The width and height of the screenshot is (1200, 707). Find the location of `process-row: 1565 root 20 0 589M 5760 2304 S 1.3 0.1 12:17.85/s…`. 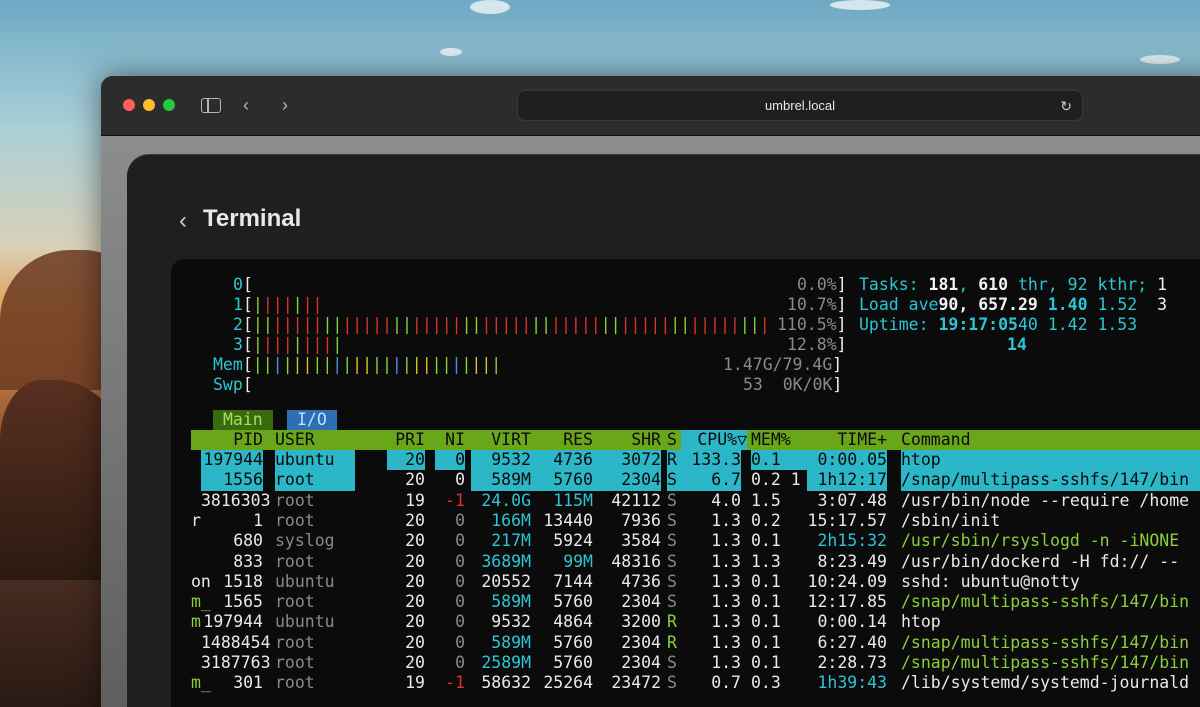

process-row: 1565 root 20 0 589M 5760 2304 S 1.3 0.1 12:17.85/s… is located at coordinates (695, 602).